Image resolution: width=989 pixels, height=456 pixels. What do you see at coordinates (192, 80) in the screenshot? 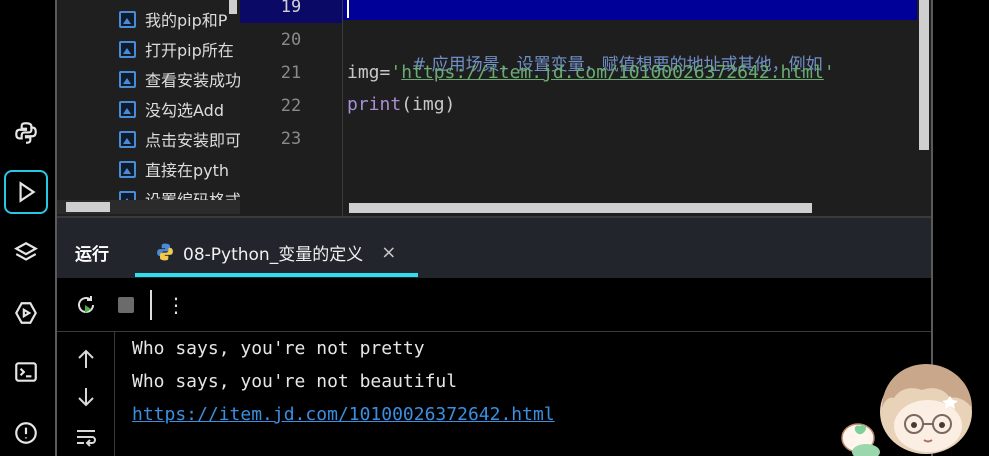
I see `tree-item-label: 查看安装成功` at bounding box center [192, 80].